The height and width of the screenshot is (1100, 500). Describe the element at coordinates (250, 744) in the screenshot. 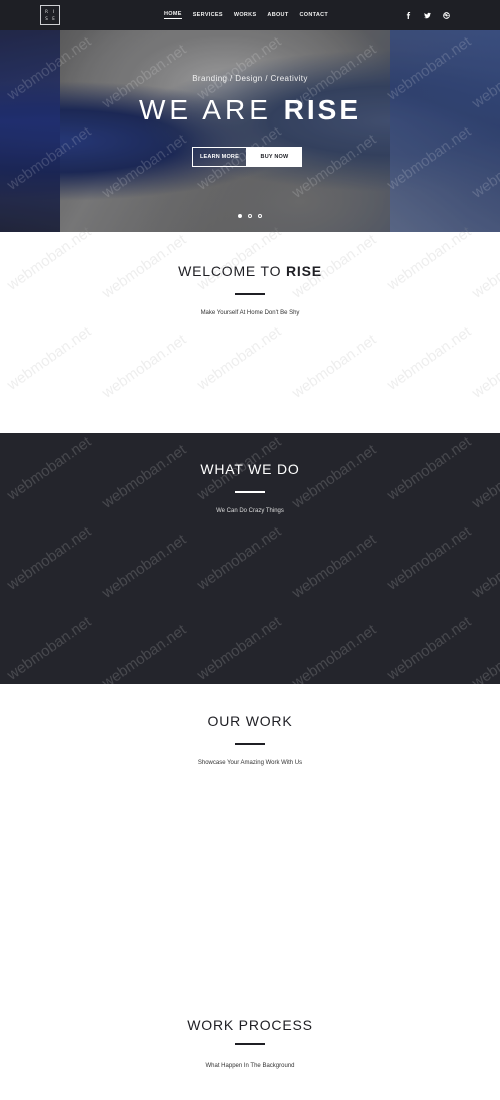

I see `our-work-divider` at that location.